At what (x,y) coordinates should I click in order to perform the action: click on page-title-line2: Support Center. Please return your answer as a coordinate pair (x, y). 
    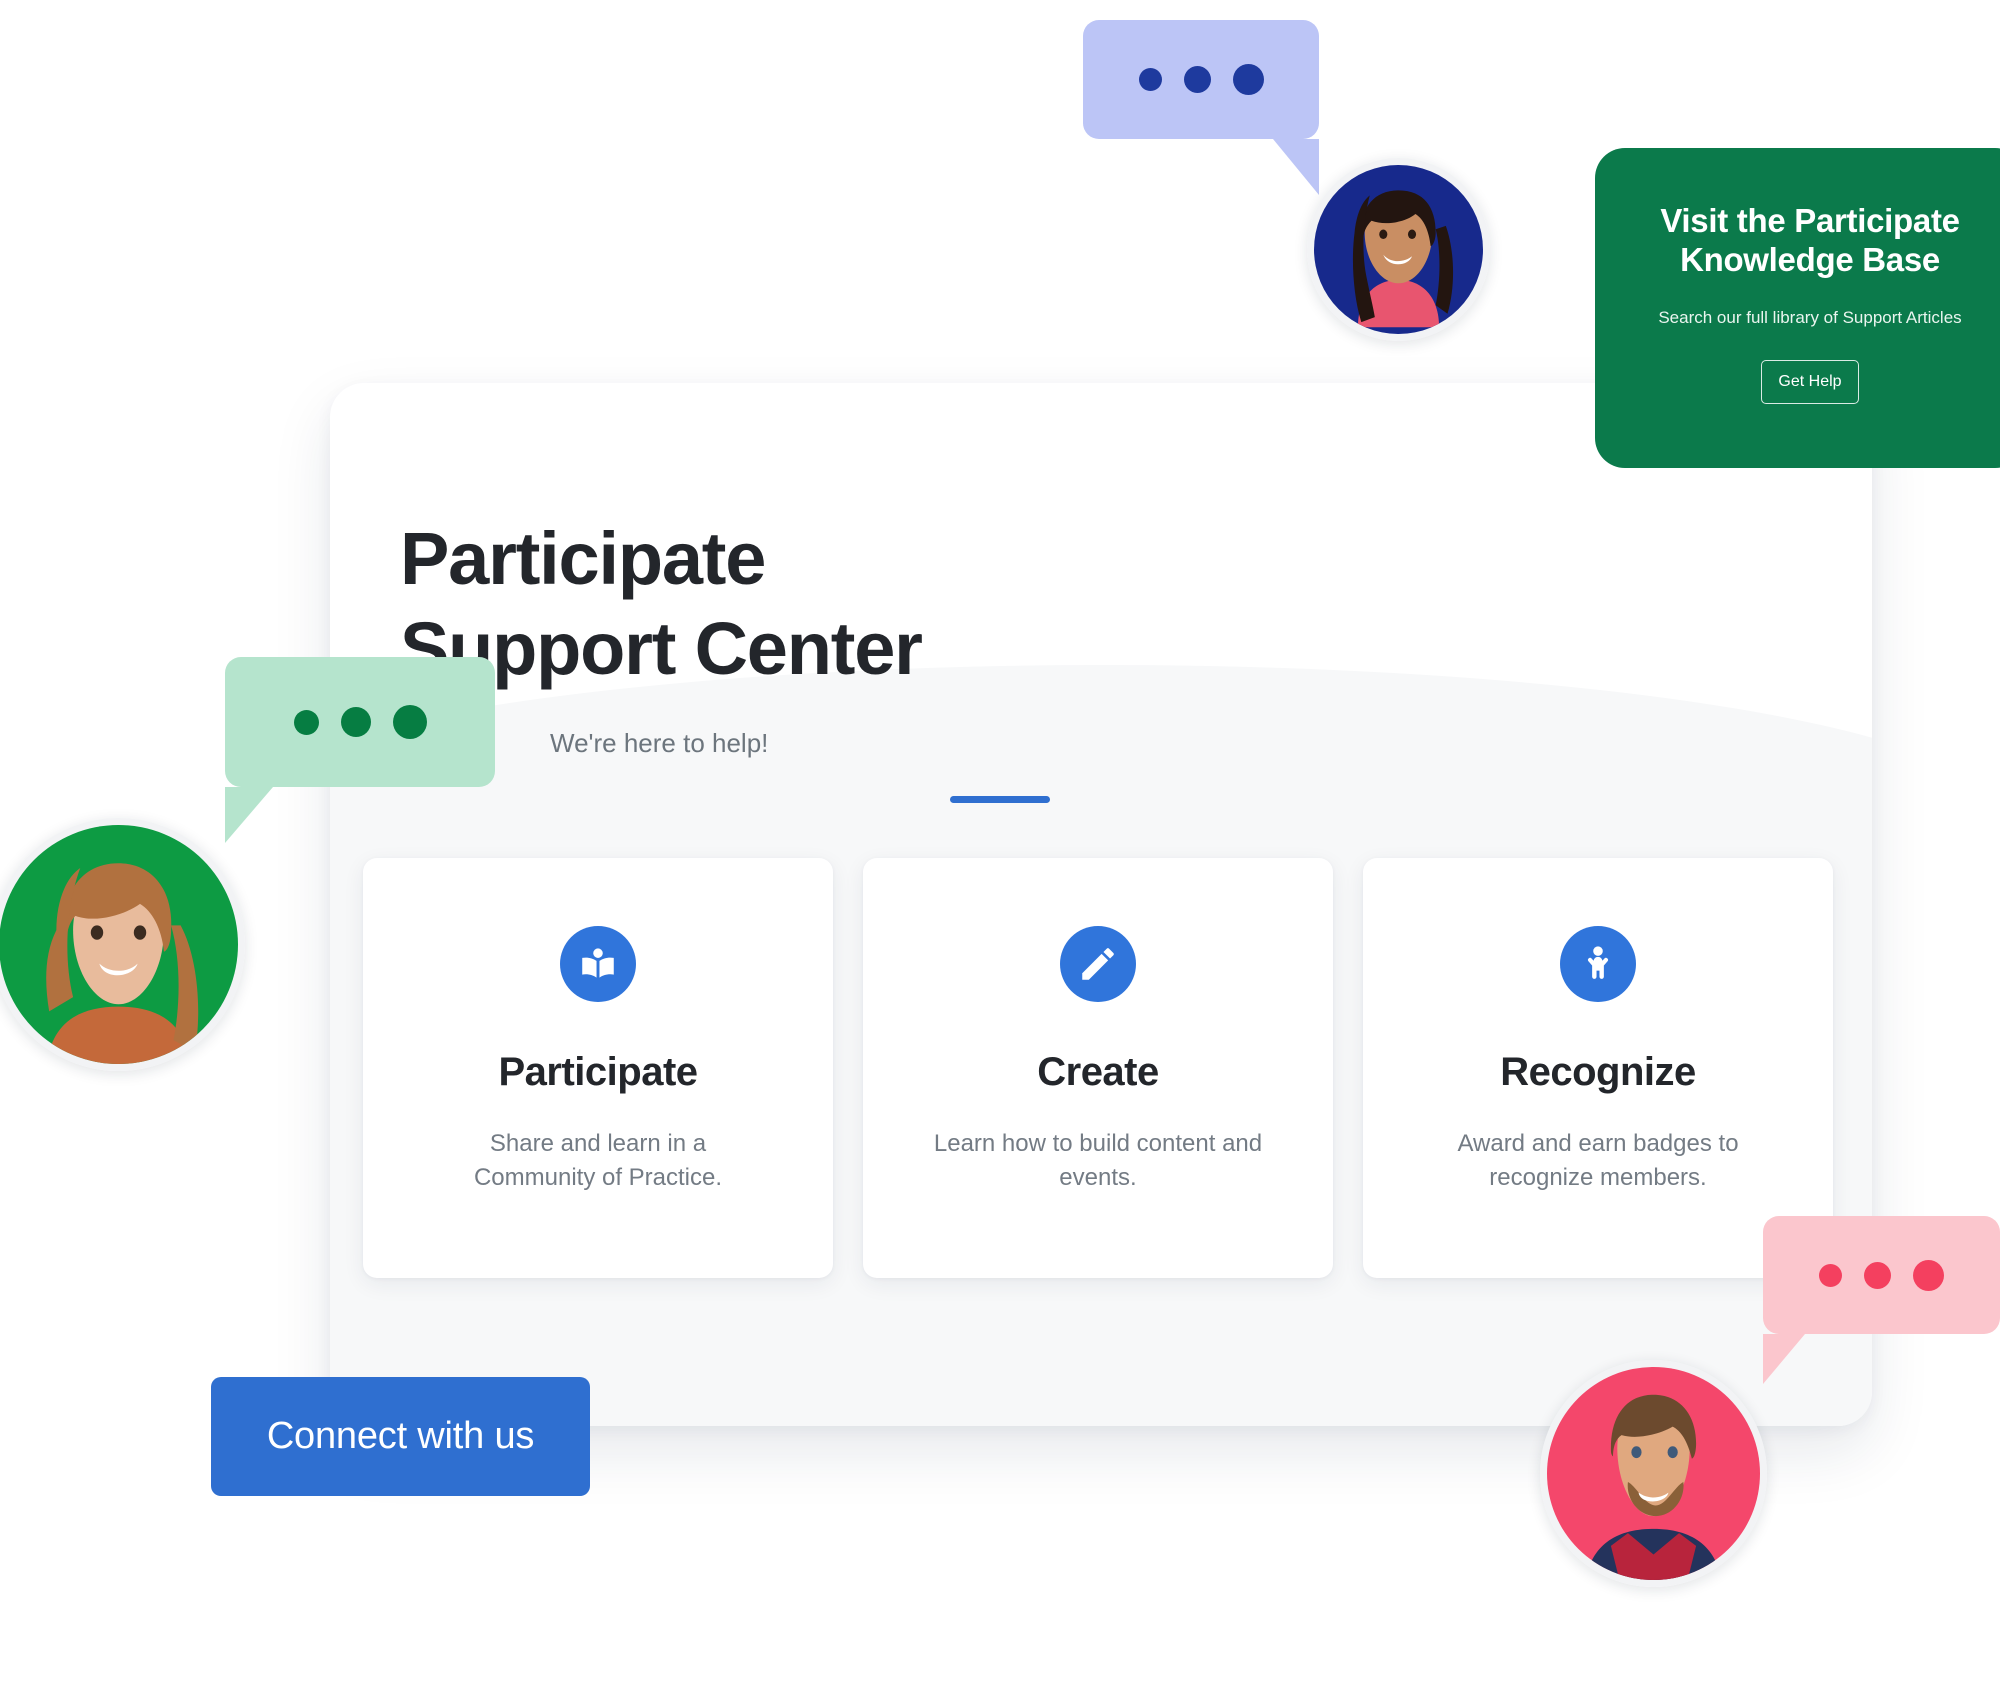
    Looking at the image, I should click on (661, 648).